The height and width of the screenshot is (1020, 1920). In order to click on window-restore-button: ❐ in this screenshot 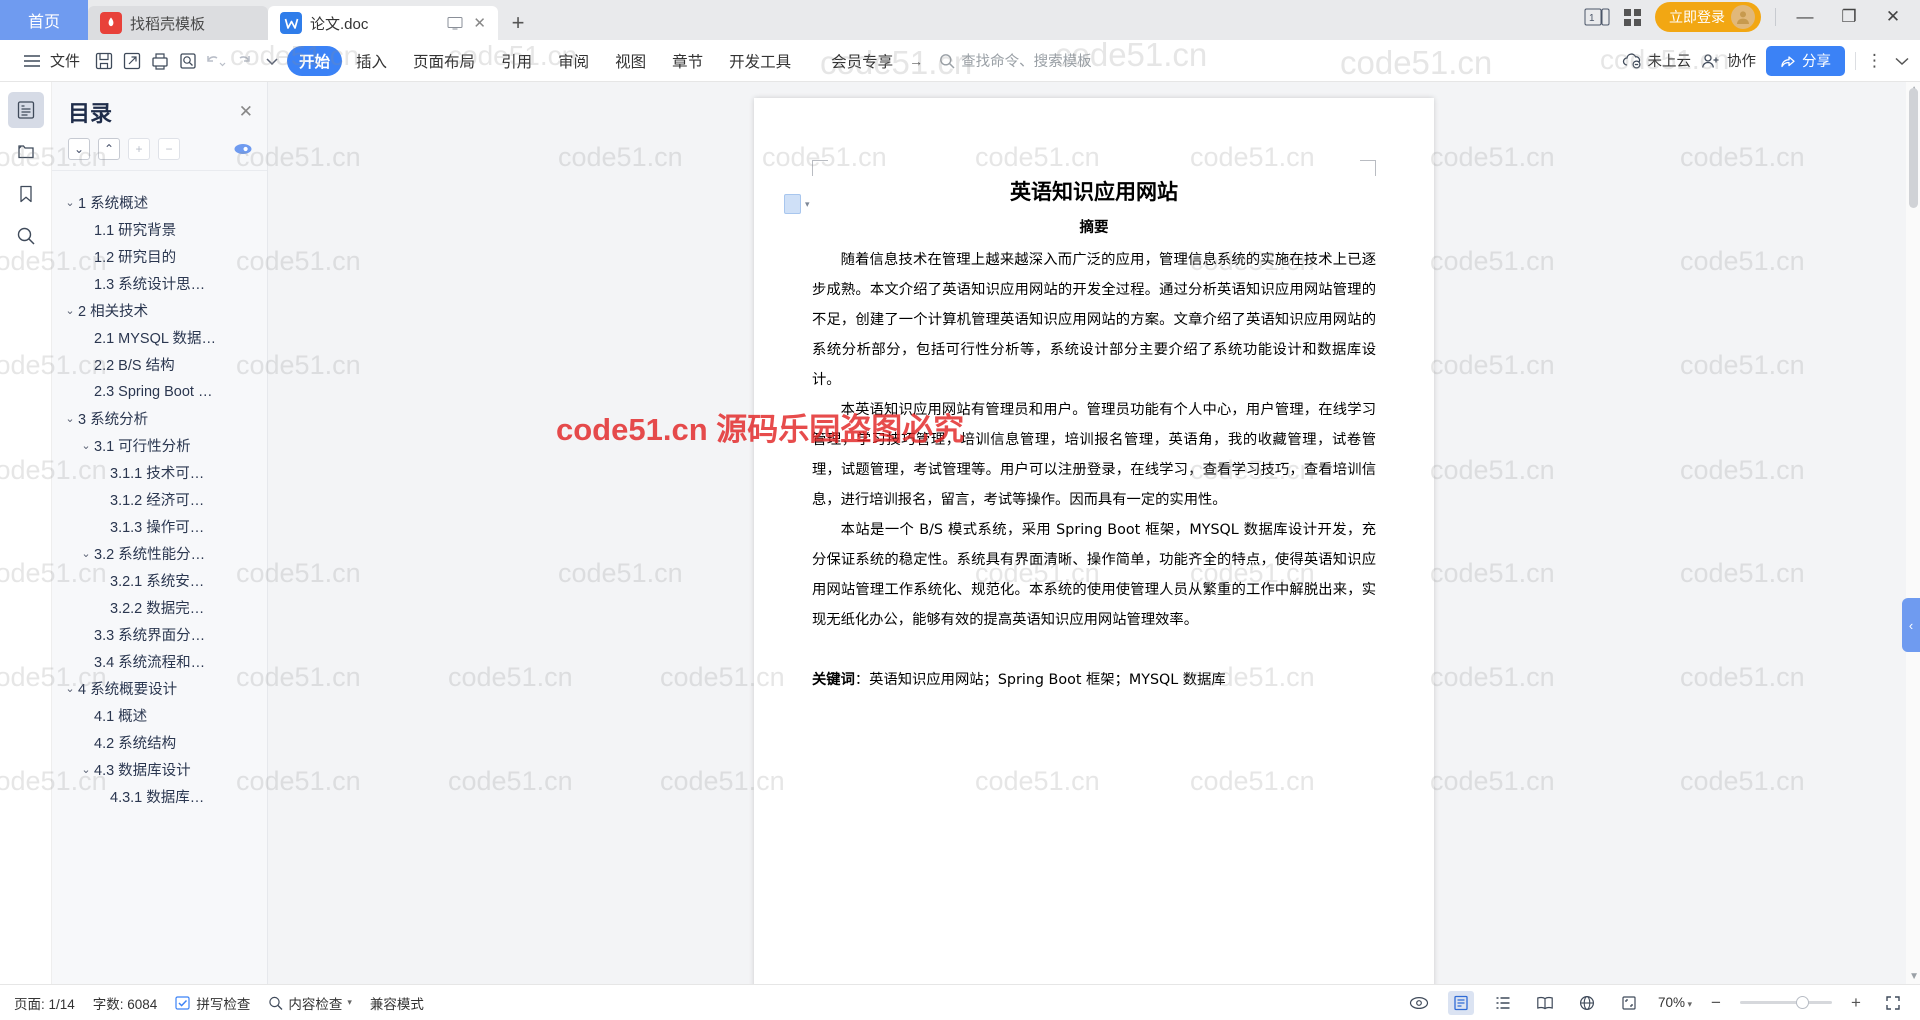, I will do `click(1849, 17)`.